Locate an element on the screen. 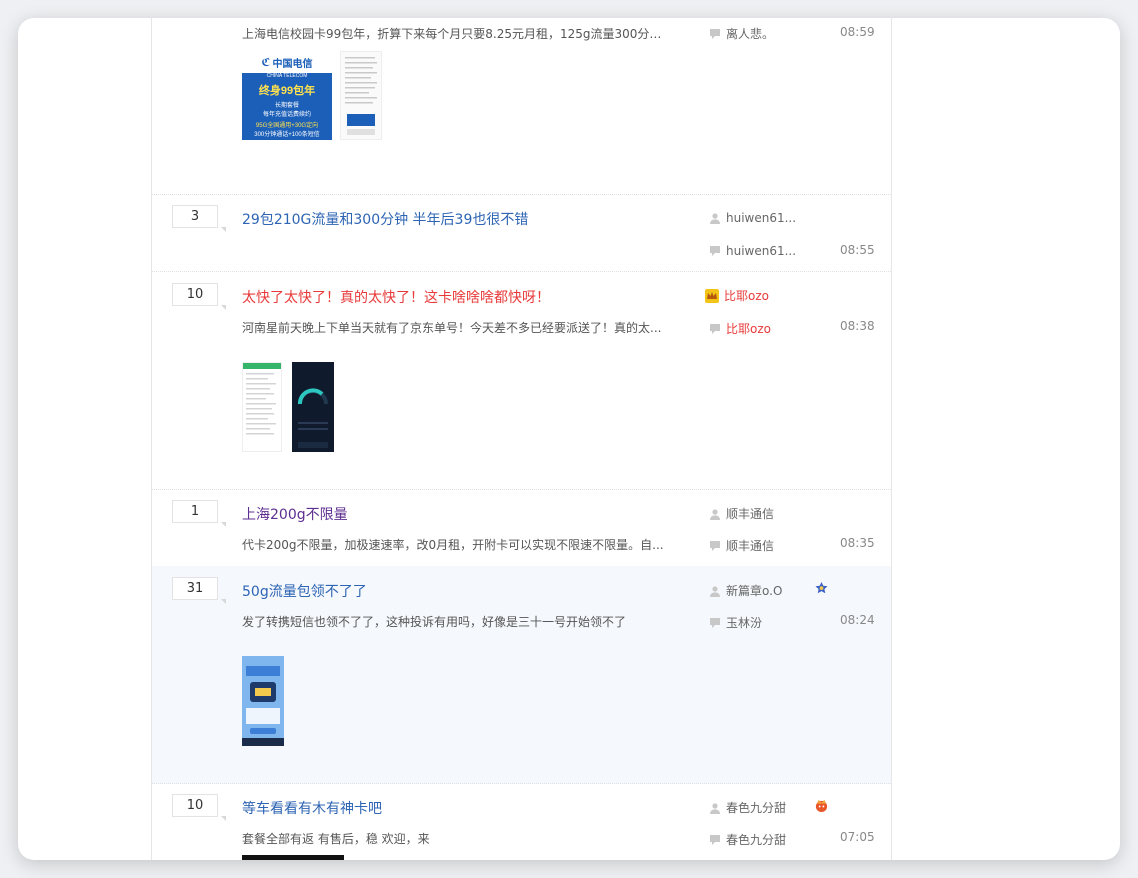 This screenshot has height=878, width=1138. telecom-logo-icon: ℭ is located at coordinates (266, 62).